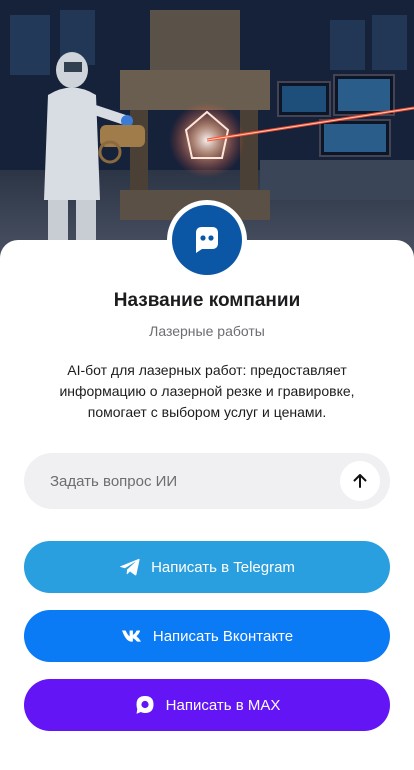 This screenshot has height=770, width=414. What do you see at coordinates (223, 567) in the screenshot?
I see `telegram-label: Написать в Telegram` at bounding box center [223, 567].